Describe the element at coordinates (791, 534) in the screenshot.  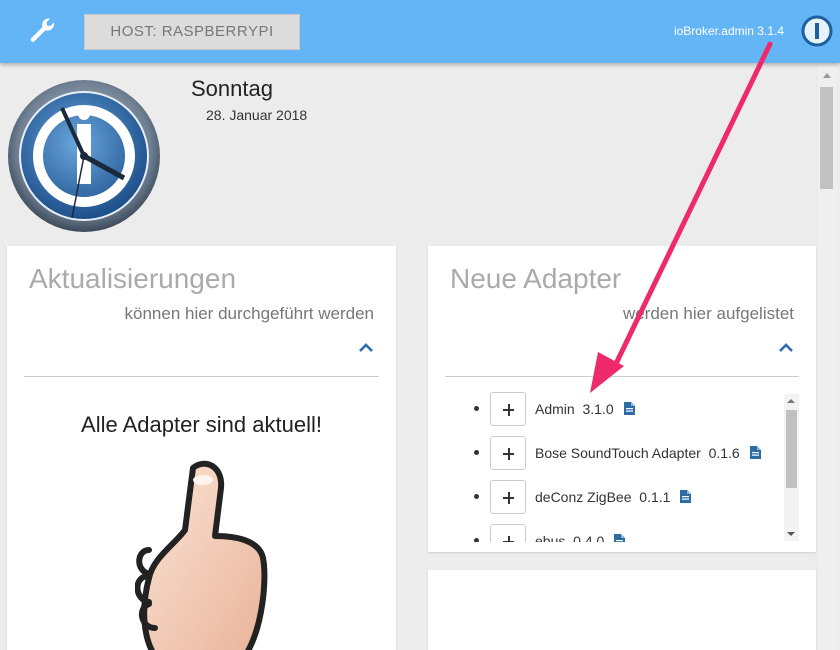
I see `scroll-down-icon` at that location.